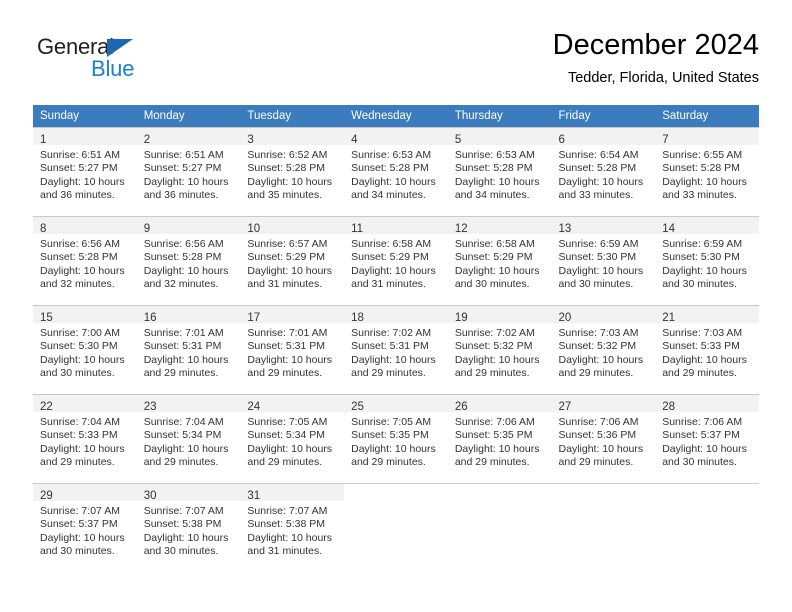  What do you see at coordinates (85, 493) in the screenshot?
I see `day-number-band: 29` at bounding box center [85, 493].